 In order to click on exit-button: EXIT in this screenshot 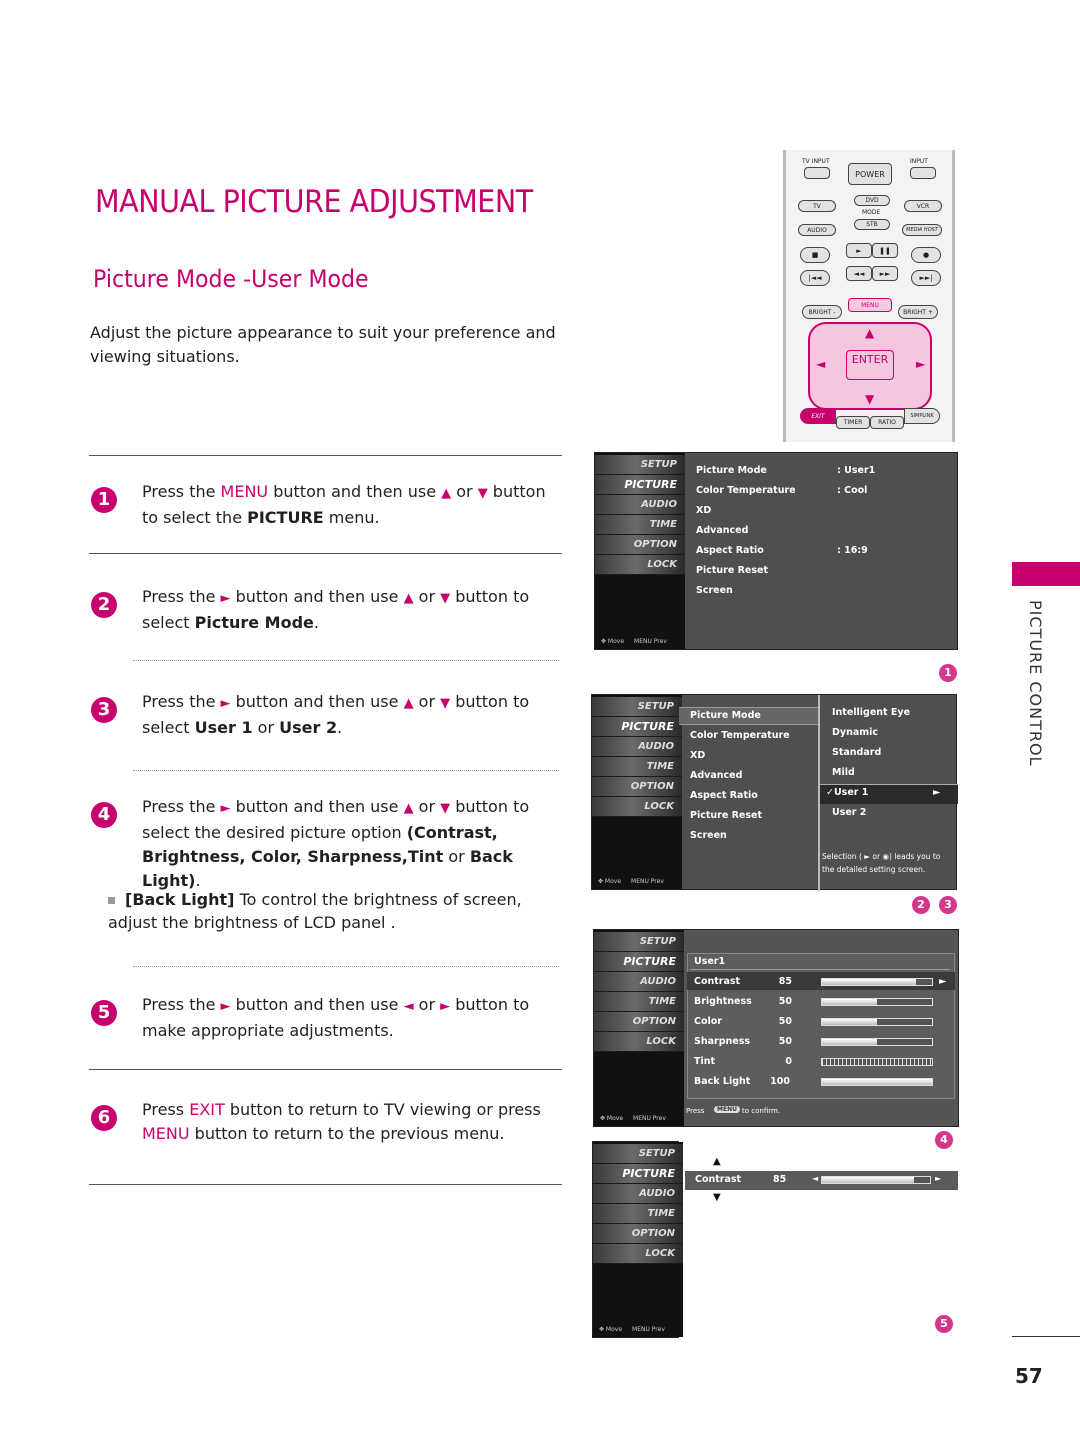, I will do `click(818, 416)`.